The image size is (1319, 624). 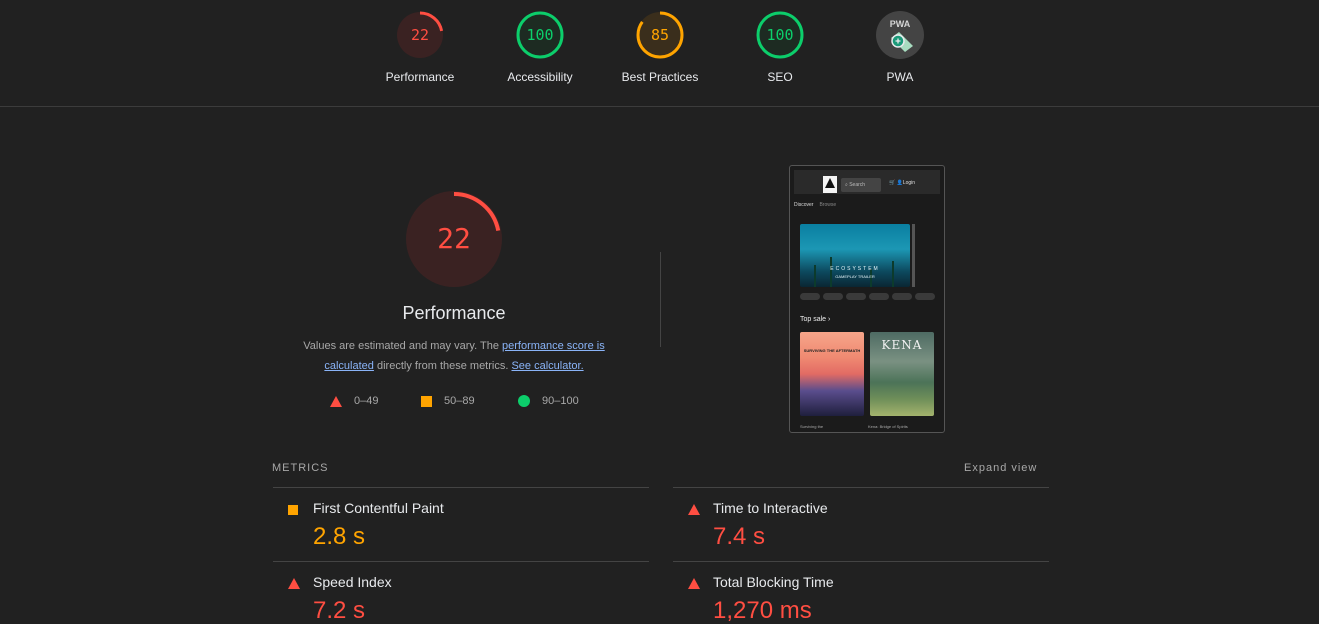 I want to click on thumb-hero-next, so click(x=913, y=255).